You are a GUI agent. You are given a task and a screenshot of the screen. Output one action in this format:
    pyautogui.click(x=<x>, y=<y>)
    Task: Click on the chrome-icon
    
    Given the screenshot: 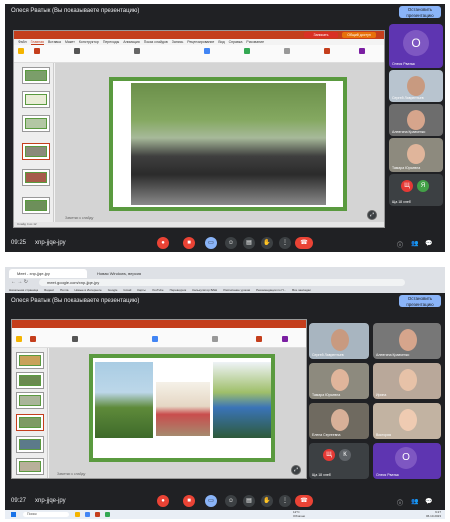 What is the action you would take?
    pyautogui.click(x=87, y=514)
    